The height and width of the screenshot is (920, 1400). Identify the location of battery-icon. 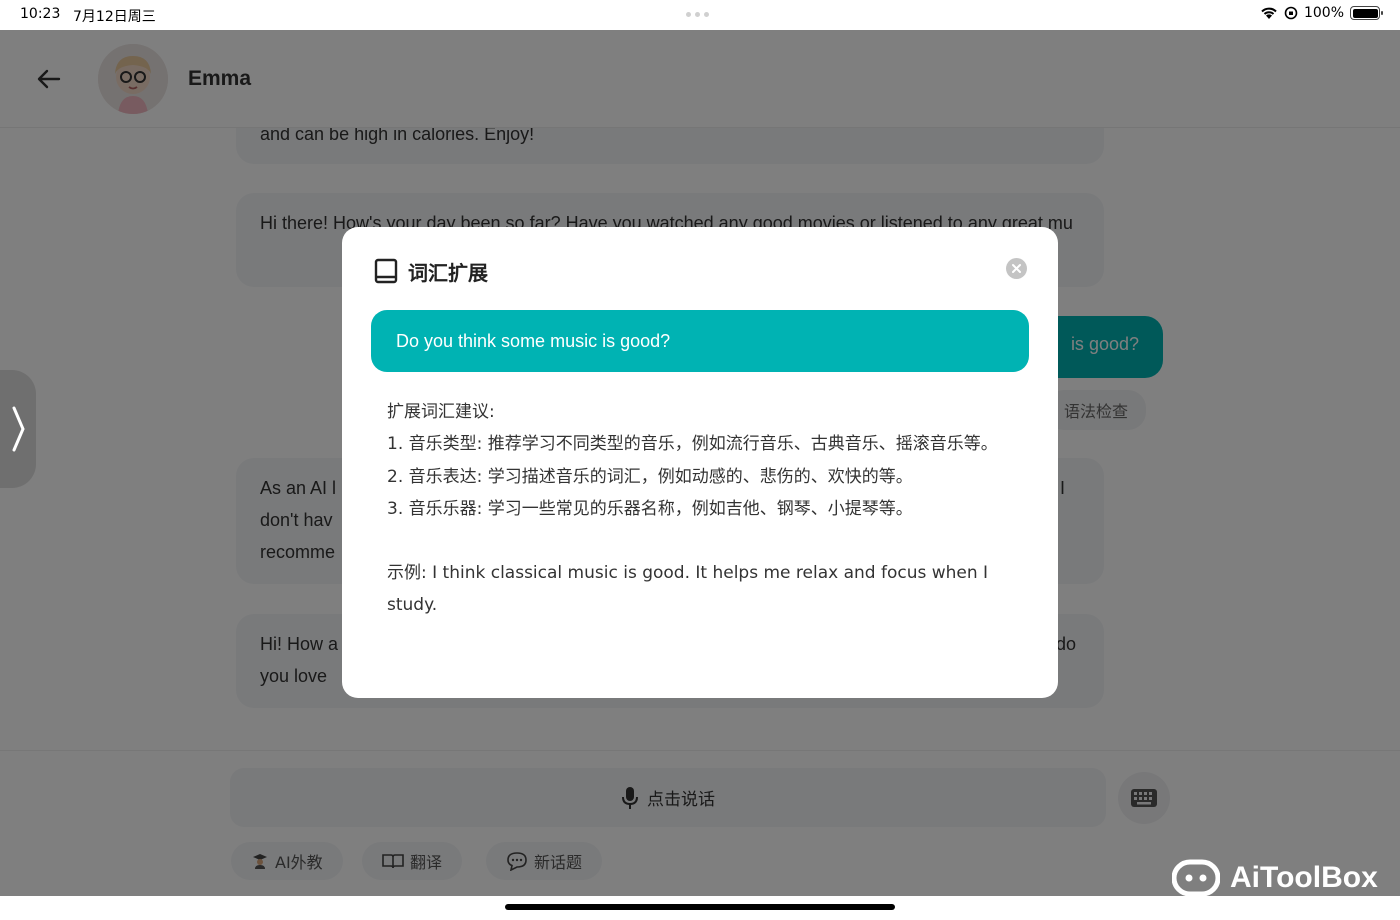
(1366, 13).